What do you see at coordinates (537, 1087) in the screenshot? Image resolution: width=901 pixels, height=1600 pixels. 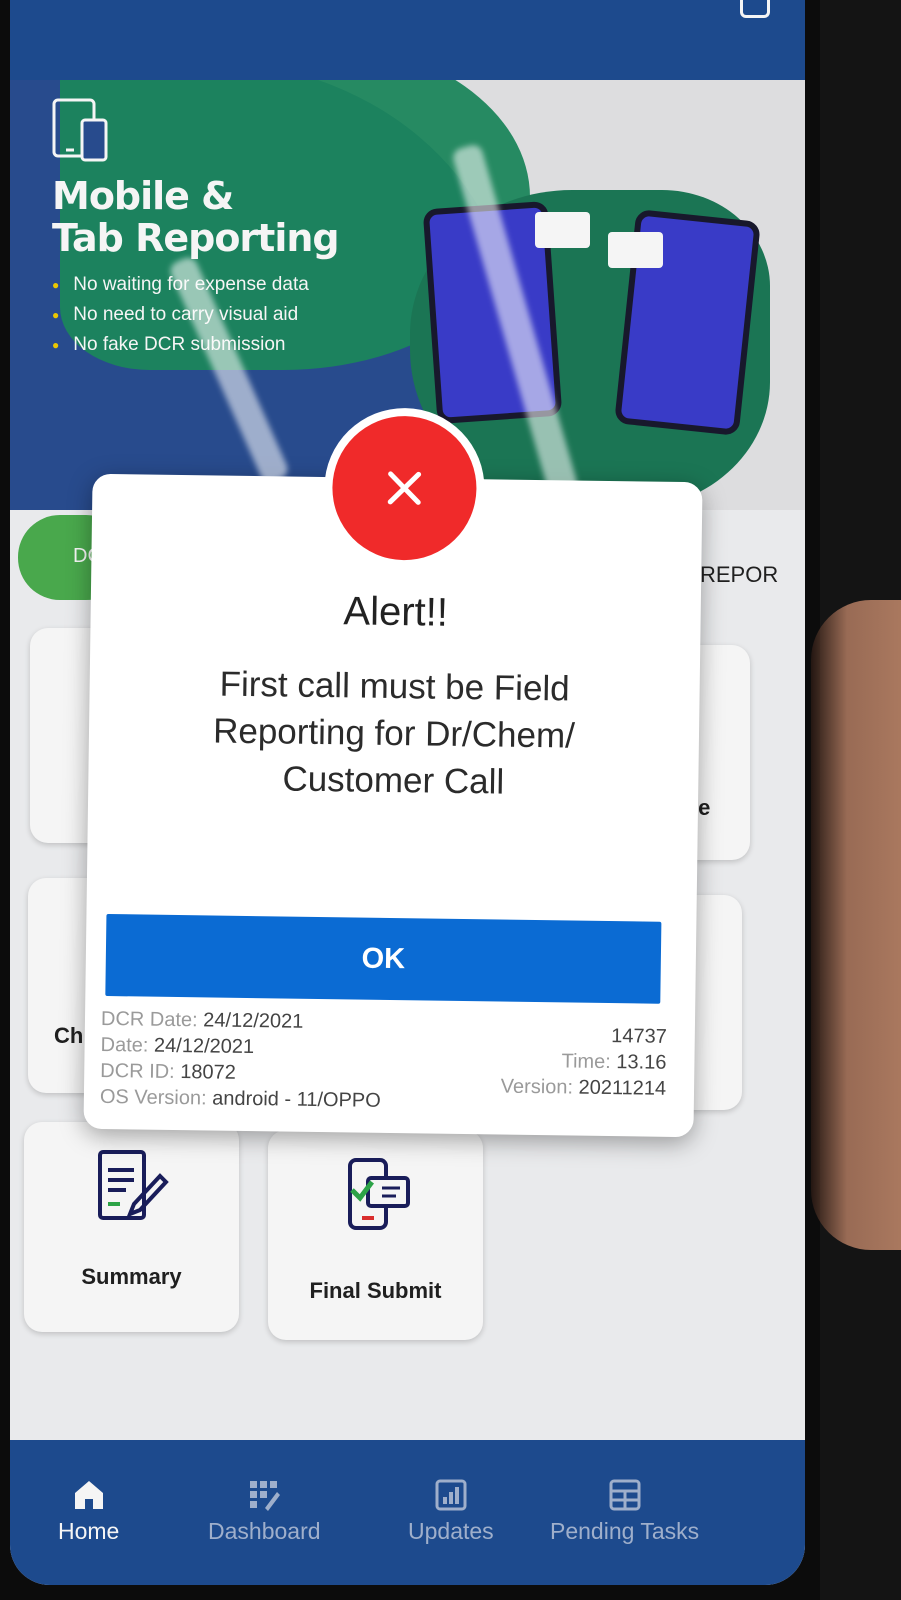 I see `meta-label: Version:` at bounding box center [537, 1087].